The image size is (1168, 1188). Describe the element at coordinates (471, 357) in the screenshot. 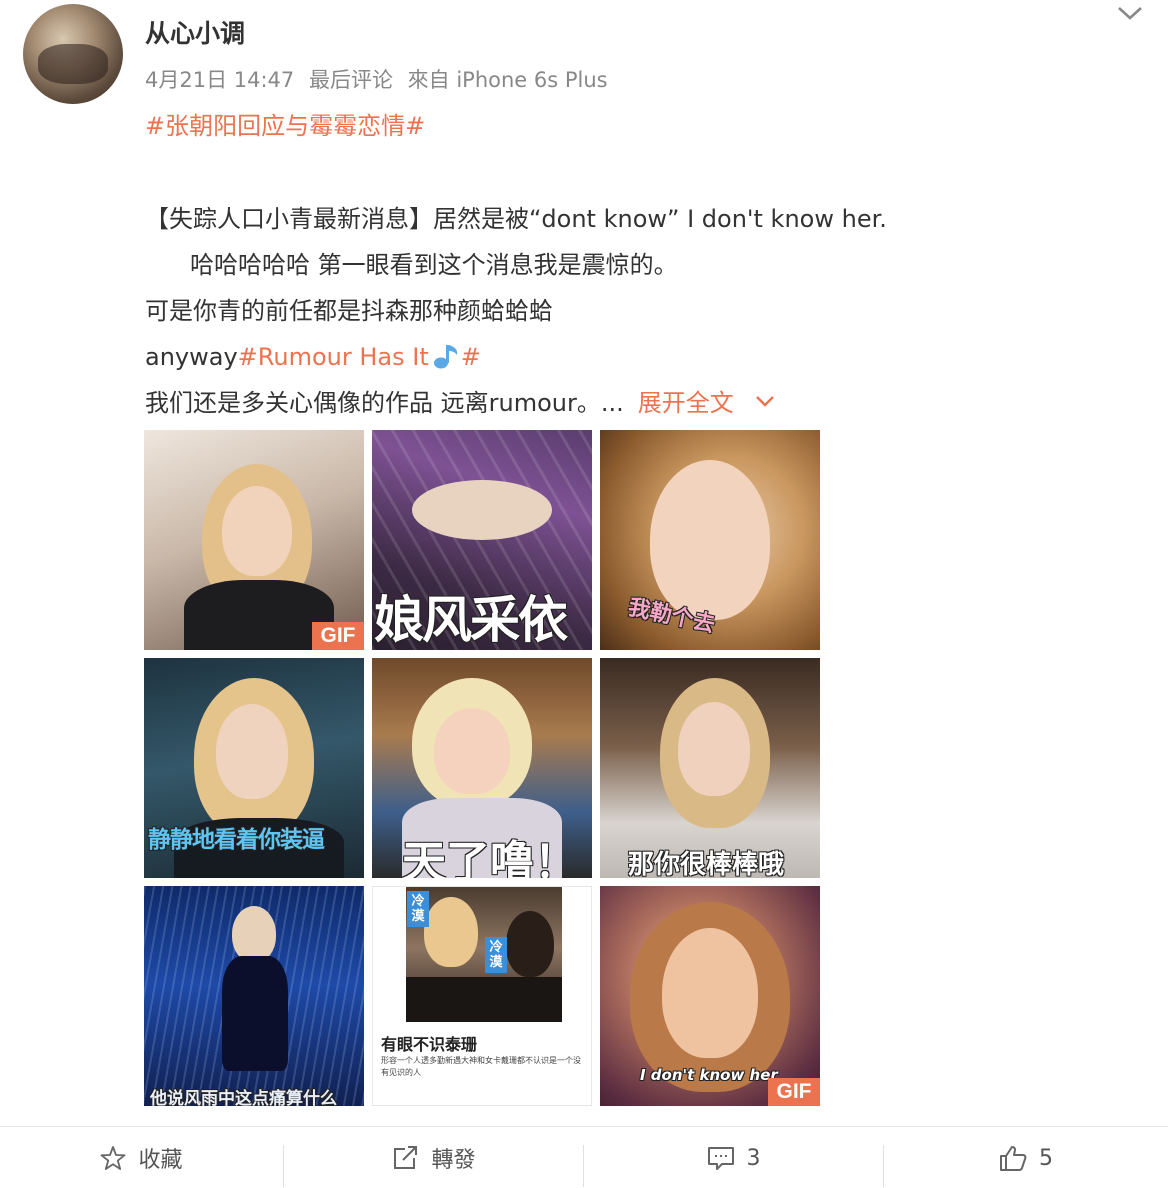

I see `tag-hash: #` at that location.